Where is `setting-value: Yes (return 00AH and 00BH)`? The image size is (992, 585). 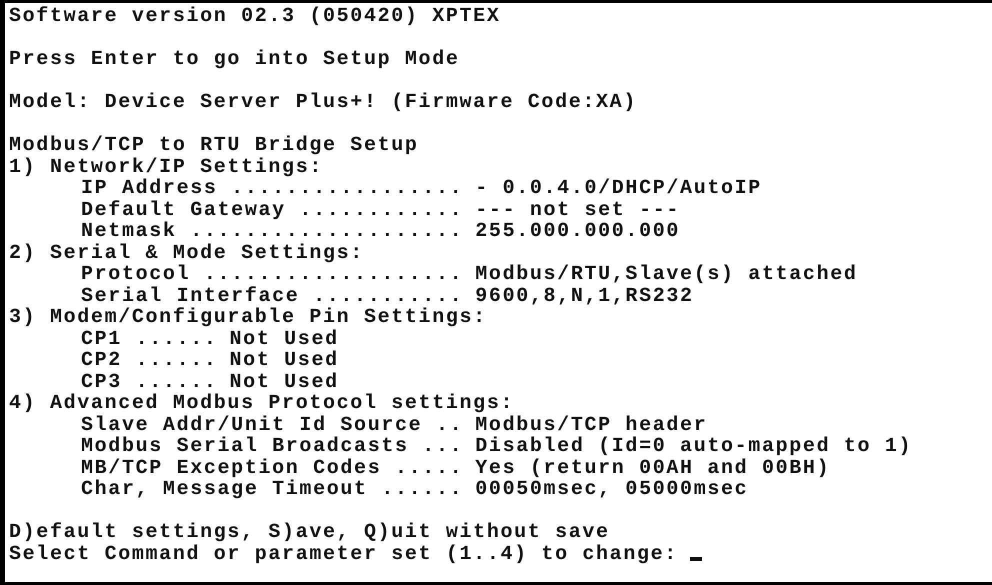 setting-value: Yes (return 00AH and 00BH) is located at coordinates (652, 468).